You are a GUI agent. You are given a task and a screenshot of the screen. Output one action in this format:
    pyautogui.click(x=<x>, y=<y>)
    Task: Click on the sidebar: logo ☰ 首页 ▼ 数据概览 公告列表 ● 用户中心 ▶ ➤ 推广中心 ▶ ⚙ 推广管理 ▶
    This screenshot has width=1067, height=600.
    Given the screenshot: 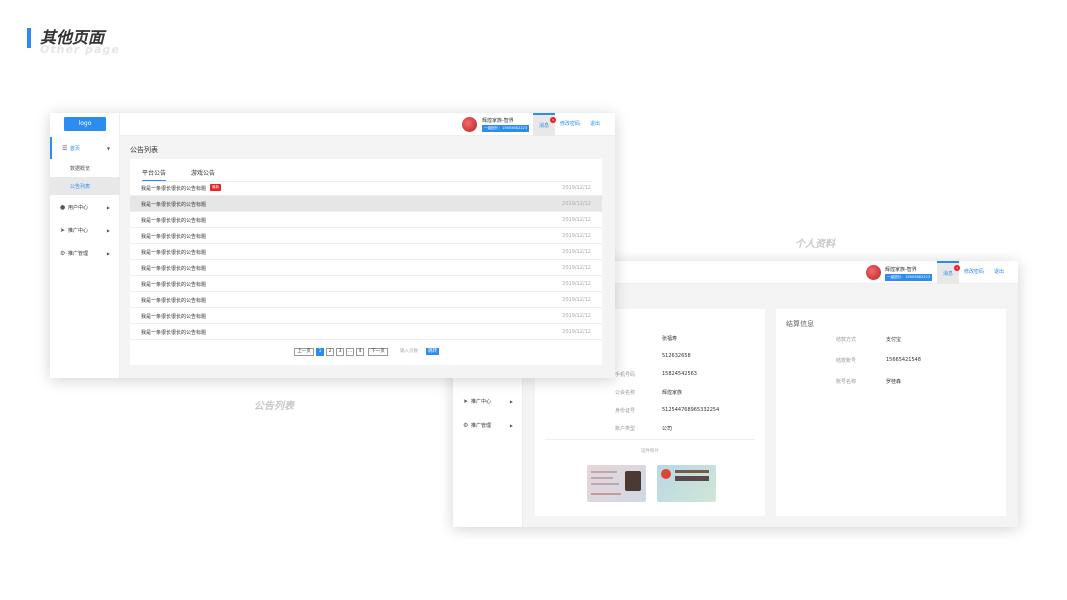 What is the action you would take?
    pyautogui.click(x=85, y=245)
    